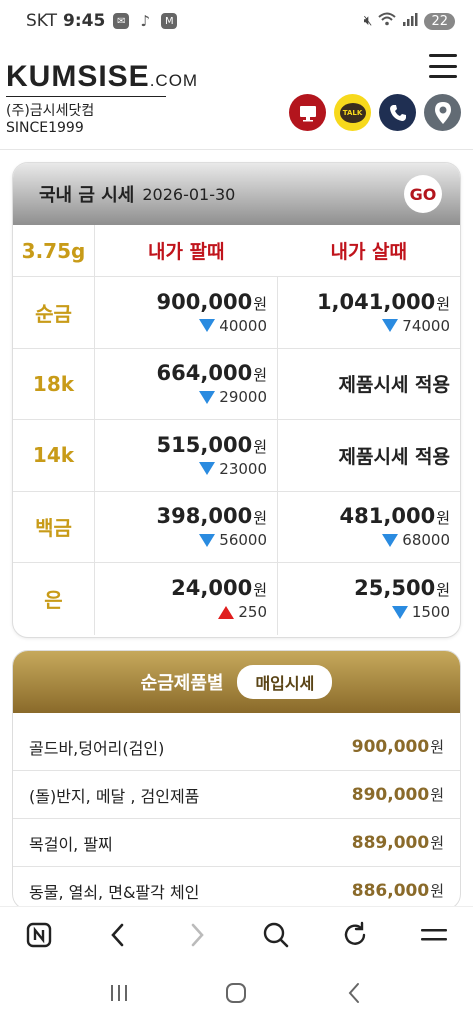  I want to click on metal-kind: 순금, so click(54, 312).